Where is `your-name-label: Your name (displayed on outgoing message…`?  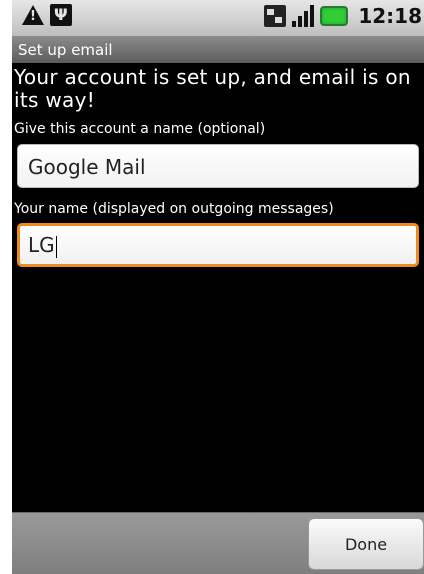
your-name-label: Your name (displayed on outgoing message… is located at coordinates (174, 209).